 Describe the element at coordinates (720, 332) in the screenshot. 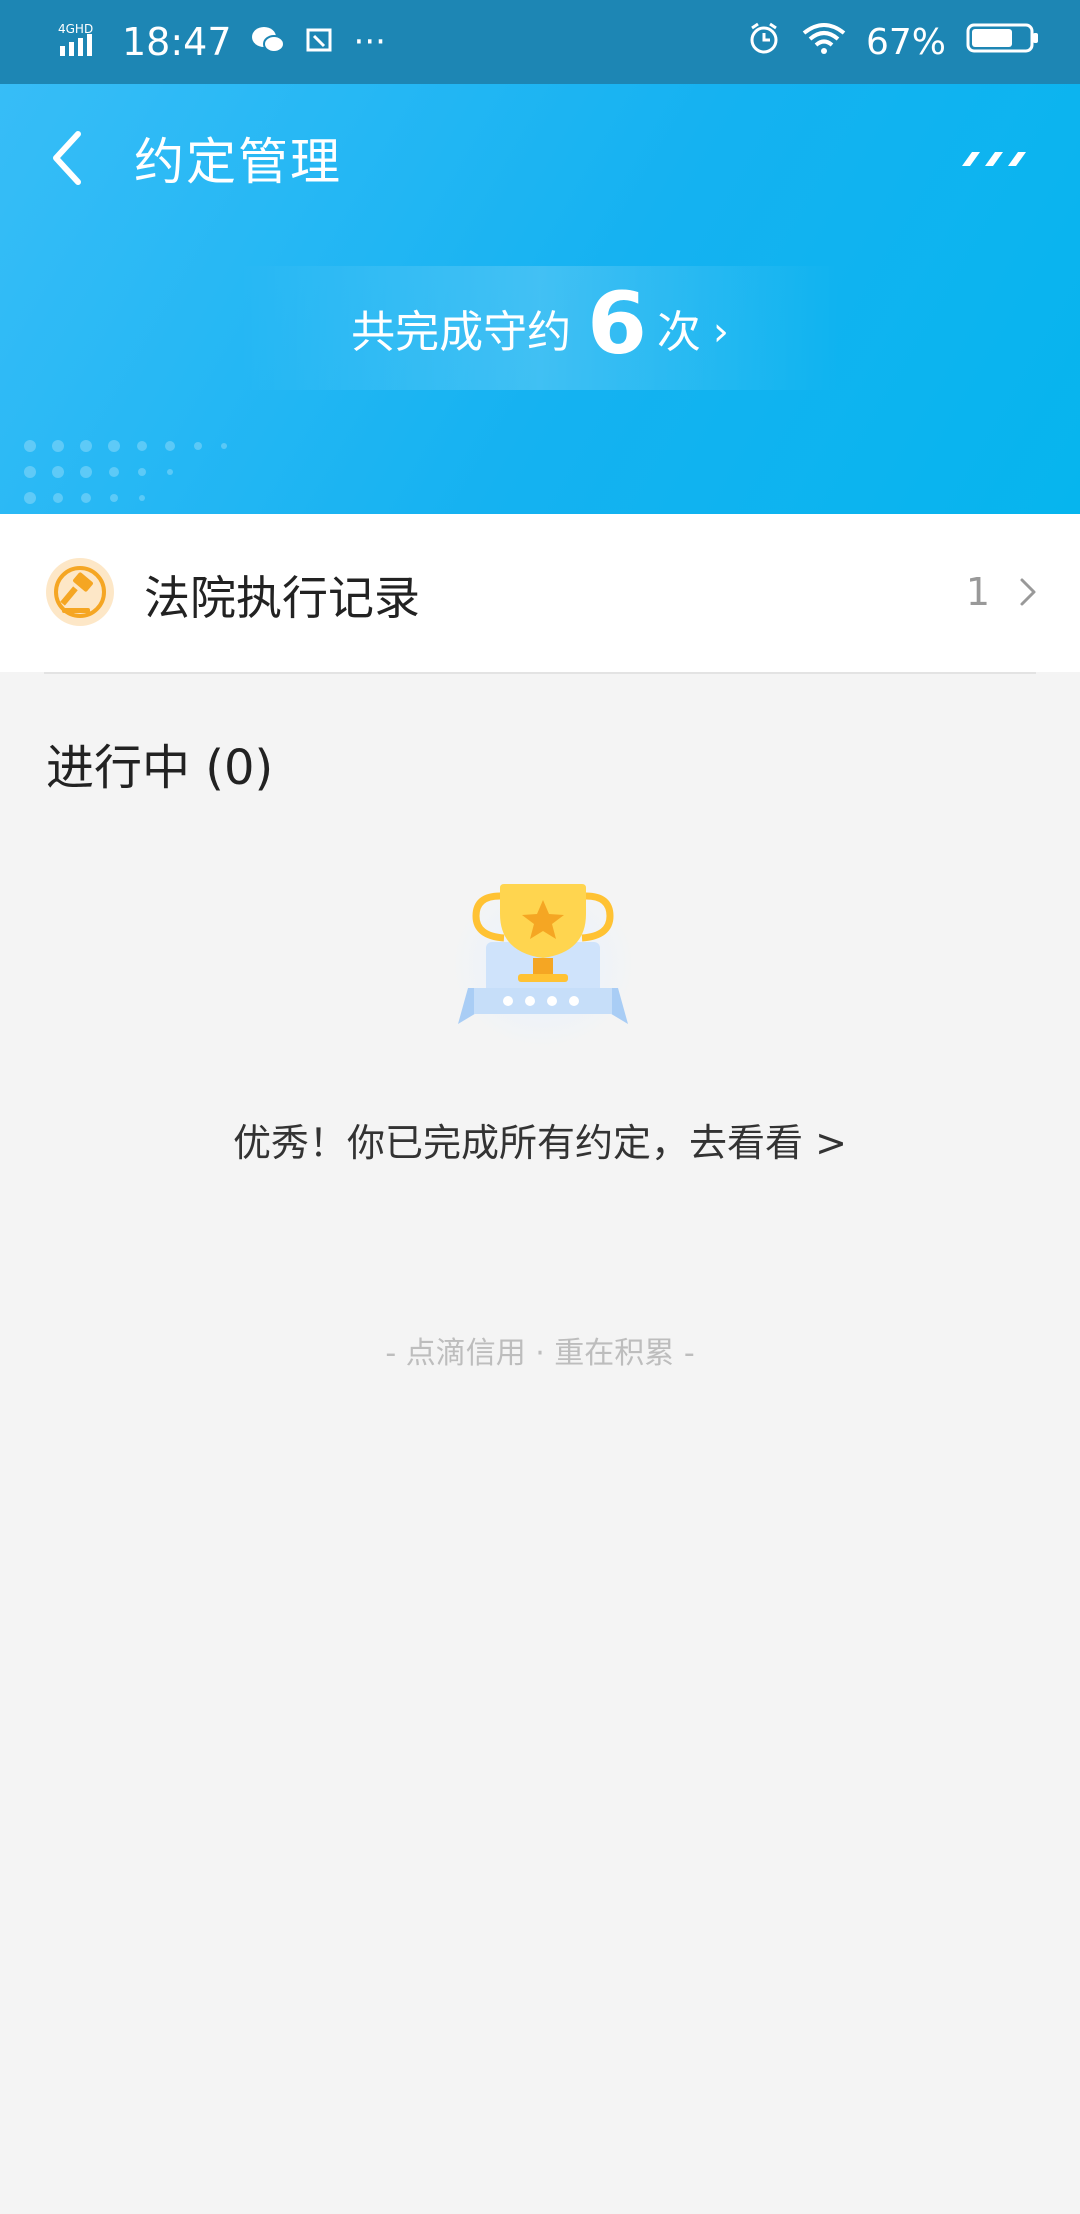

I see `chevron-right-icon: ›` at that location.